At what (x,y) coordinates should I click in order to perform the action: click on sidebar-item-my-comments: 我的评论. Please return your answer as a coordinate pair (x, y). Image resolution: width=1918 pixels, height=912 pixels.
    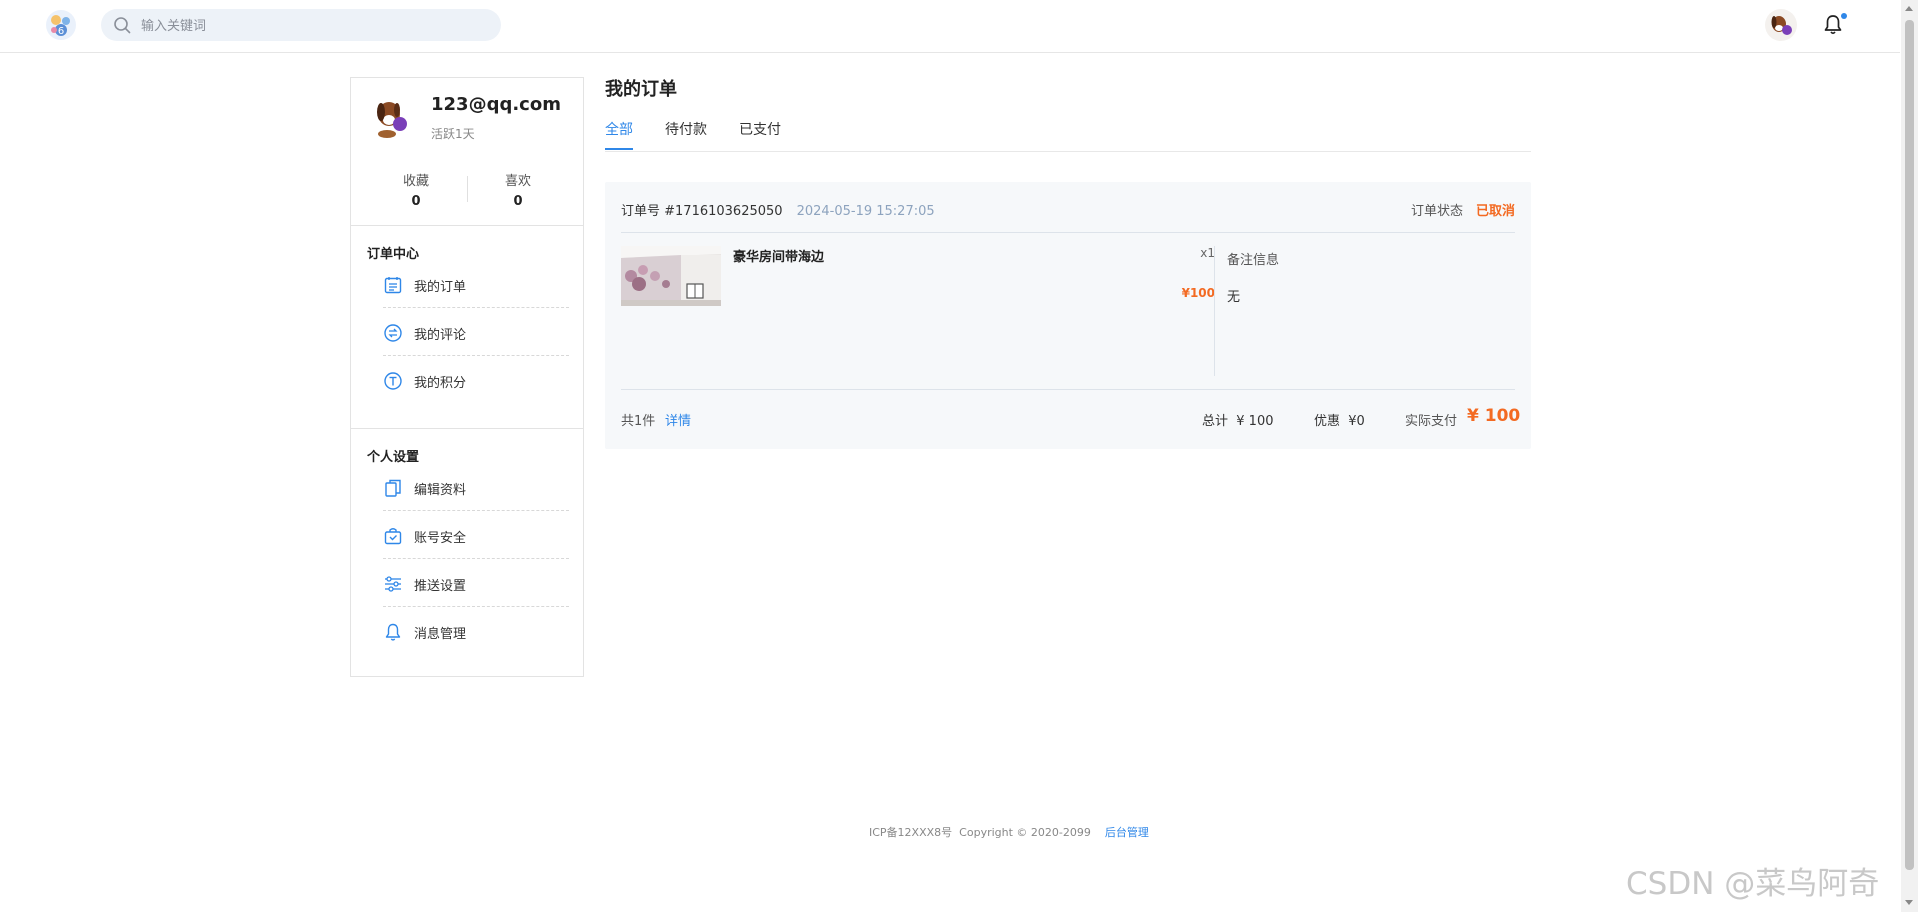
    Looking at the image, I should click on (476, 332).